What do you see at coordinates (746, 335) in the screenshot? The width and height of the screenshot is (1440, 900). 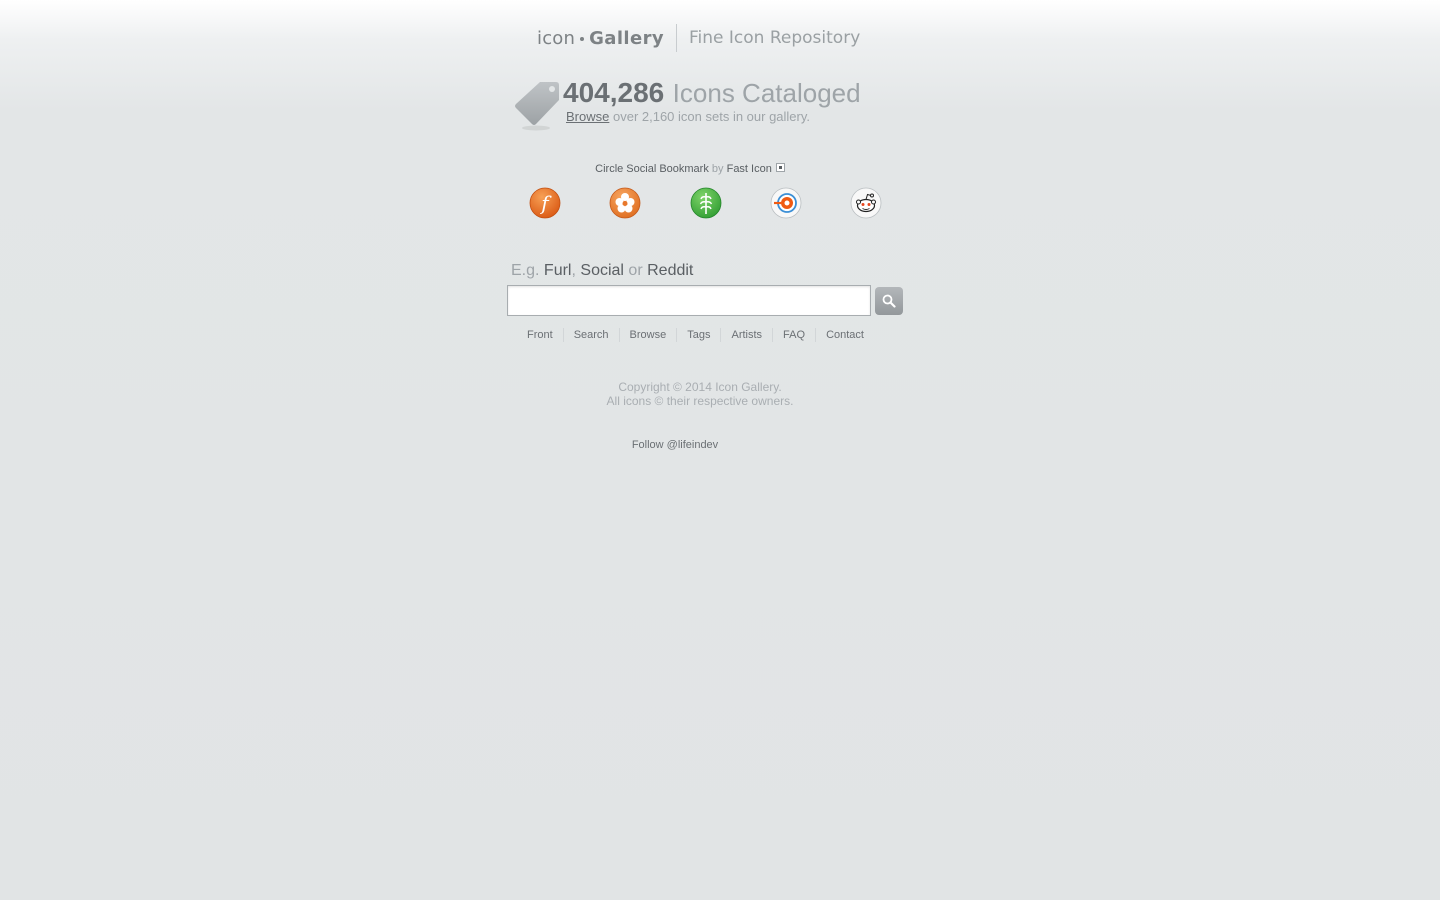 I see `nav-artists: Artists` at bounding box center [746, 335].